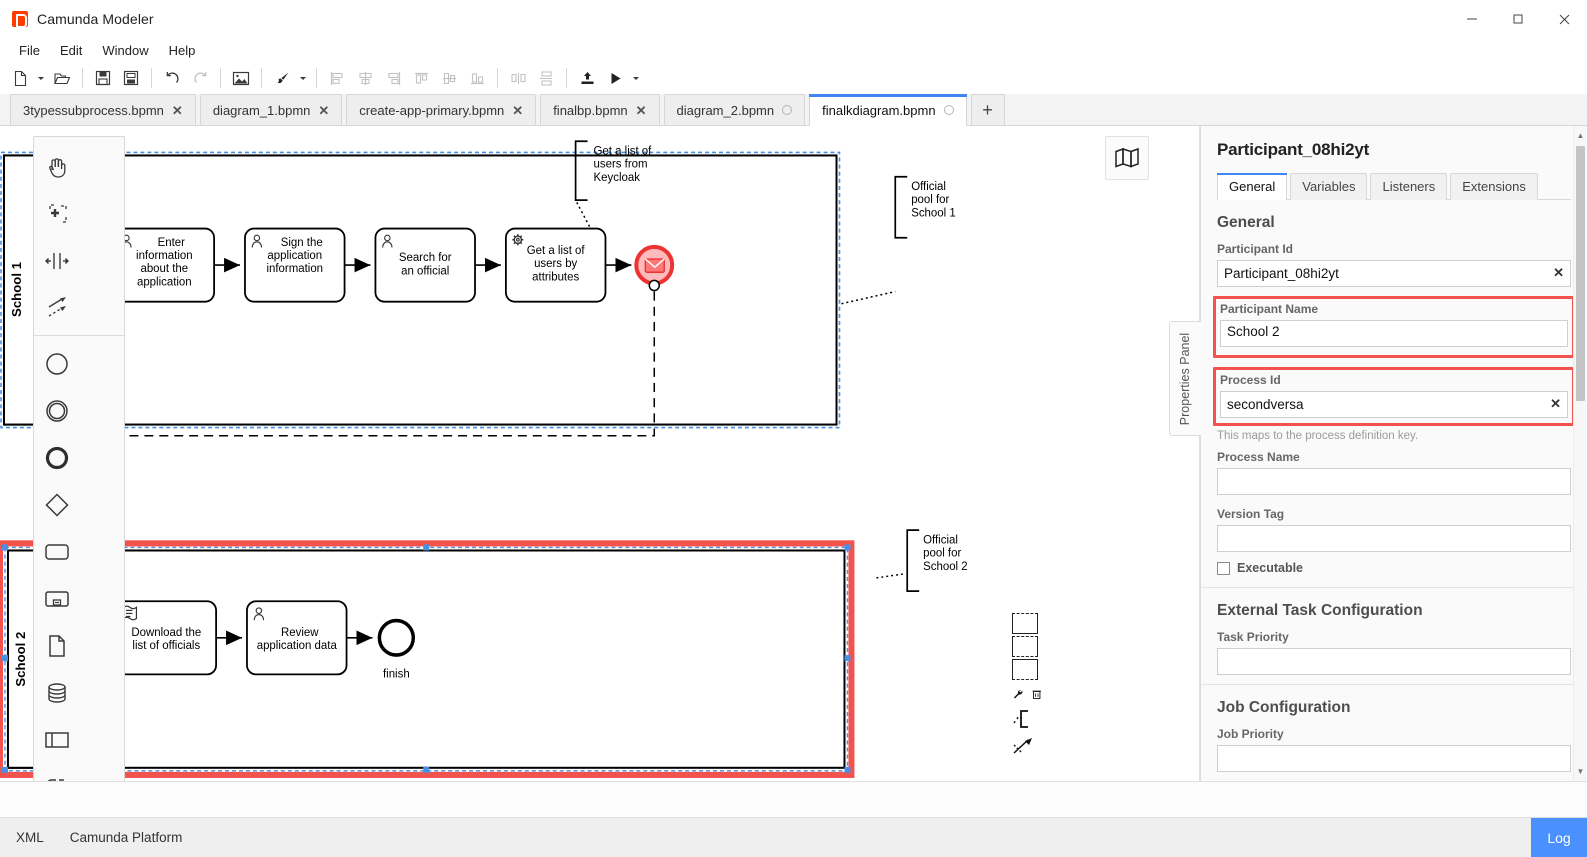 The width and height of the screenshot is (1587, 857). I want to click on add-lane-below-icon, so click(1025, 669).